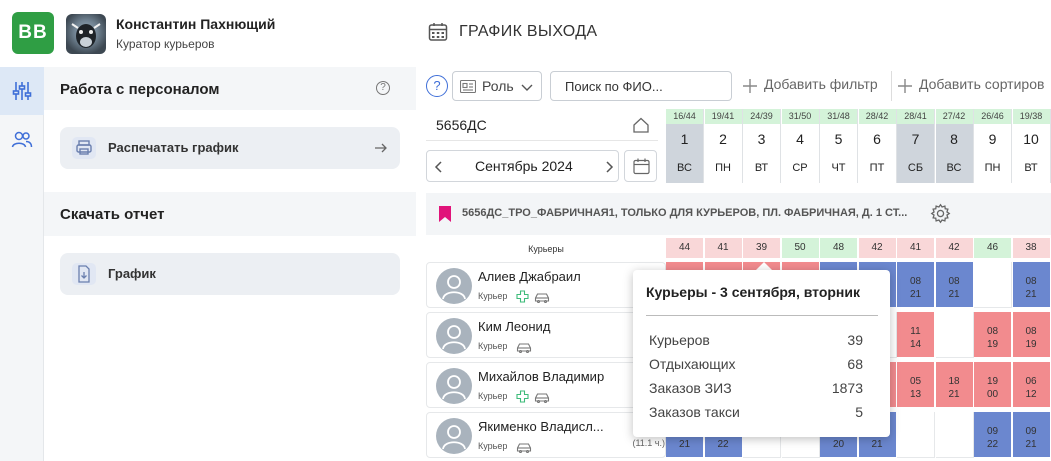  I want to click on print-schedule-button: Распечатать график, so click(230, 148).